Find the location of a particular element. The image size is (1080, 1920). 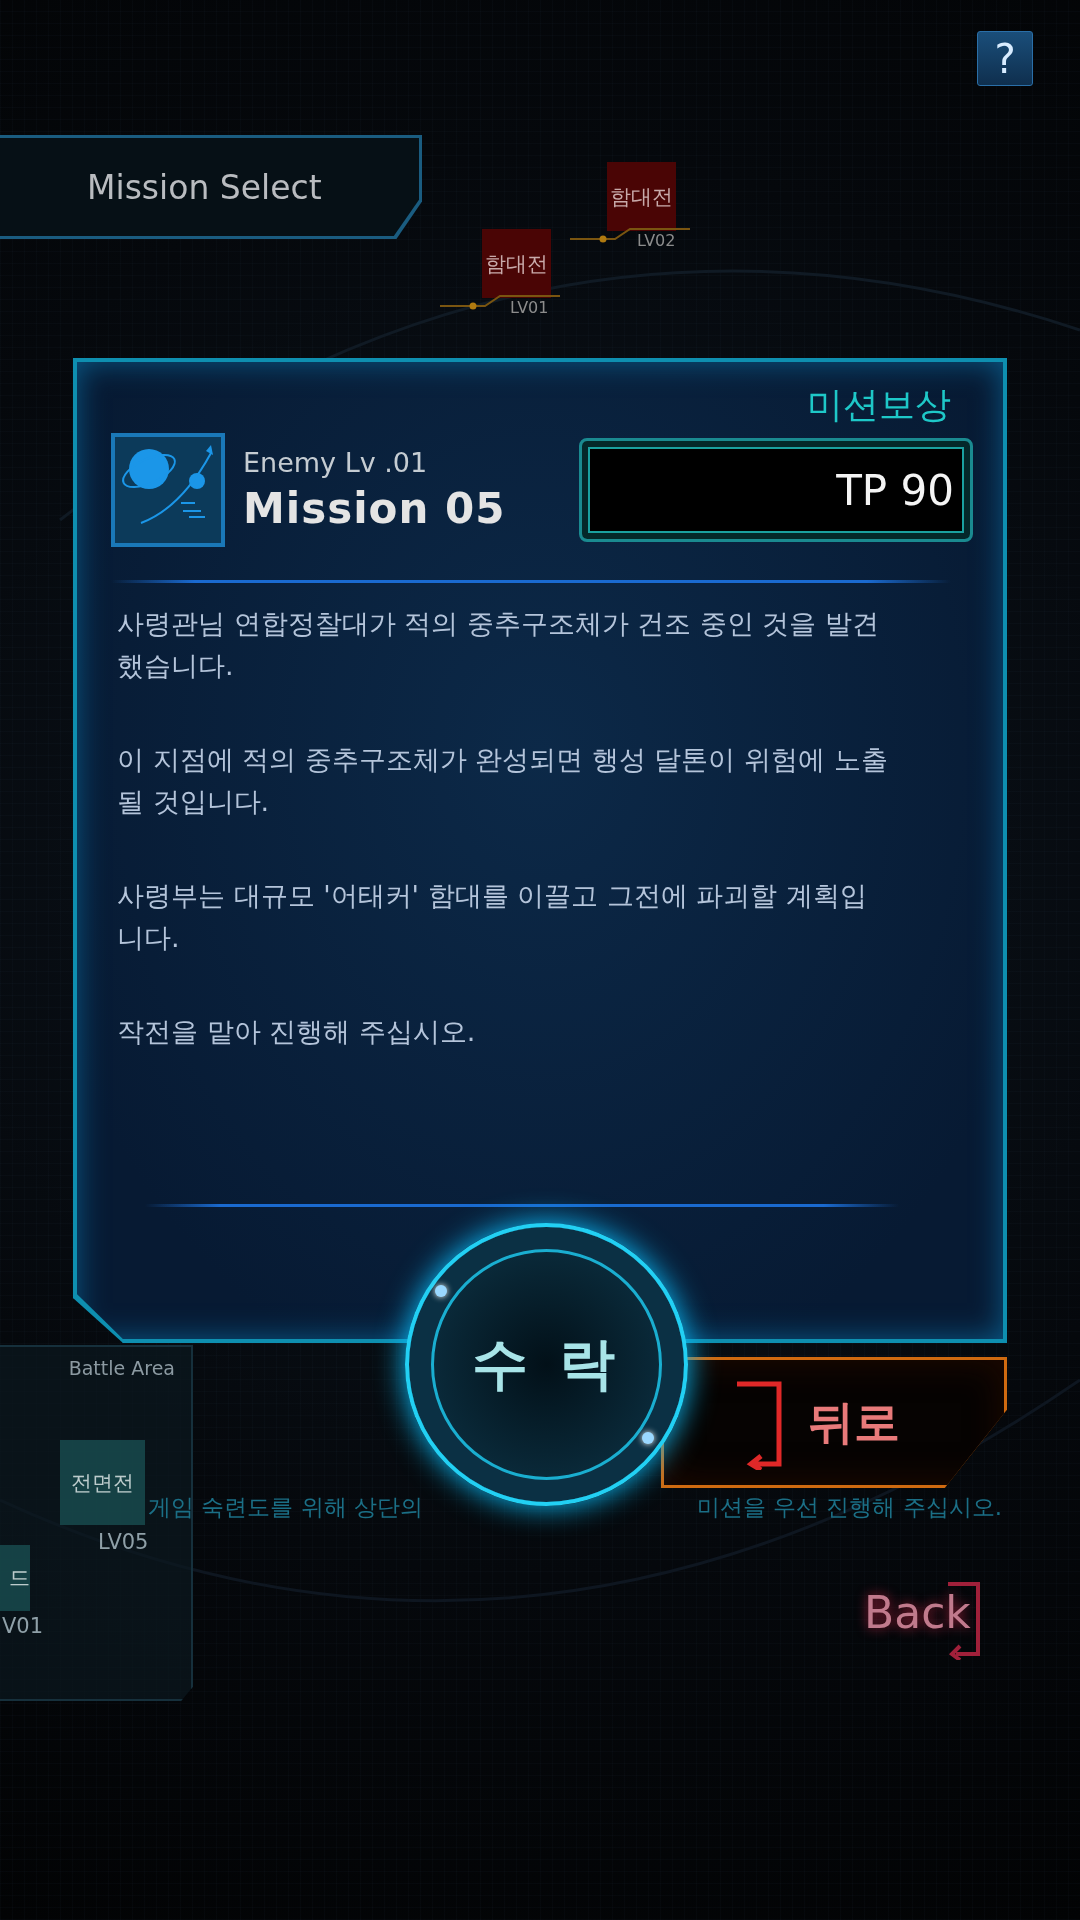

planet-map-icon is located at coordinates (168, 490).